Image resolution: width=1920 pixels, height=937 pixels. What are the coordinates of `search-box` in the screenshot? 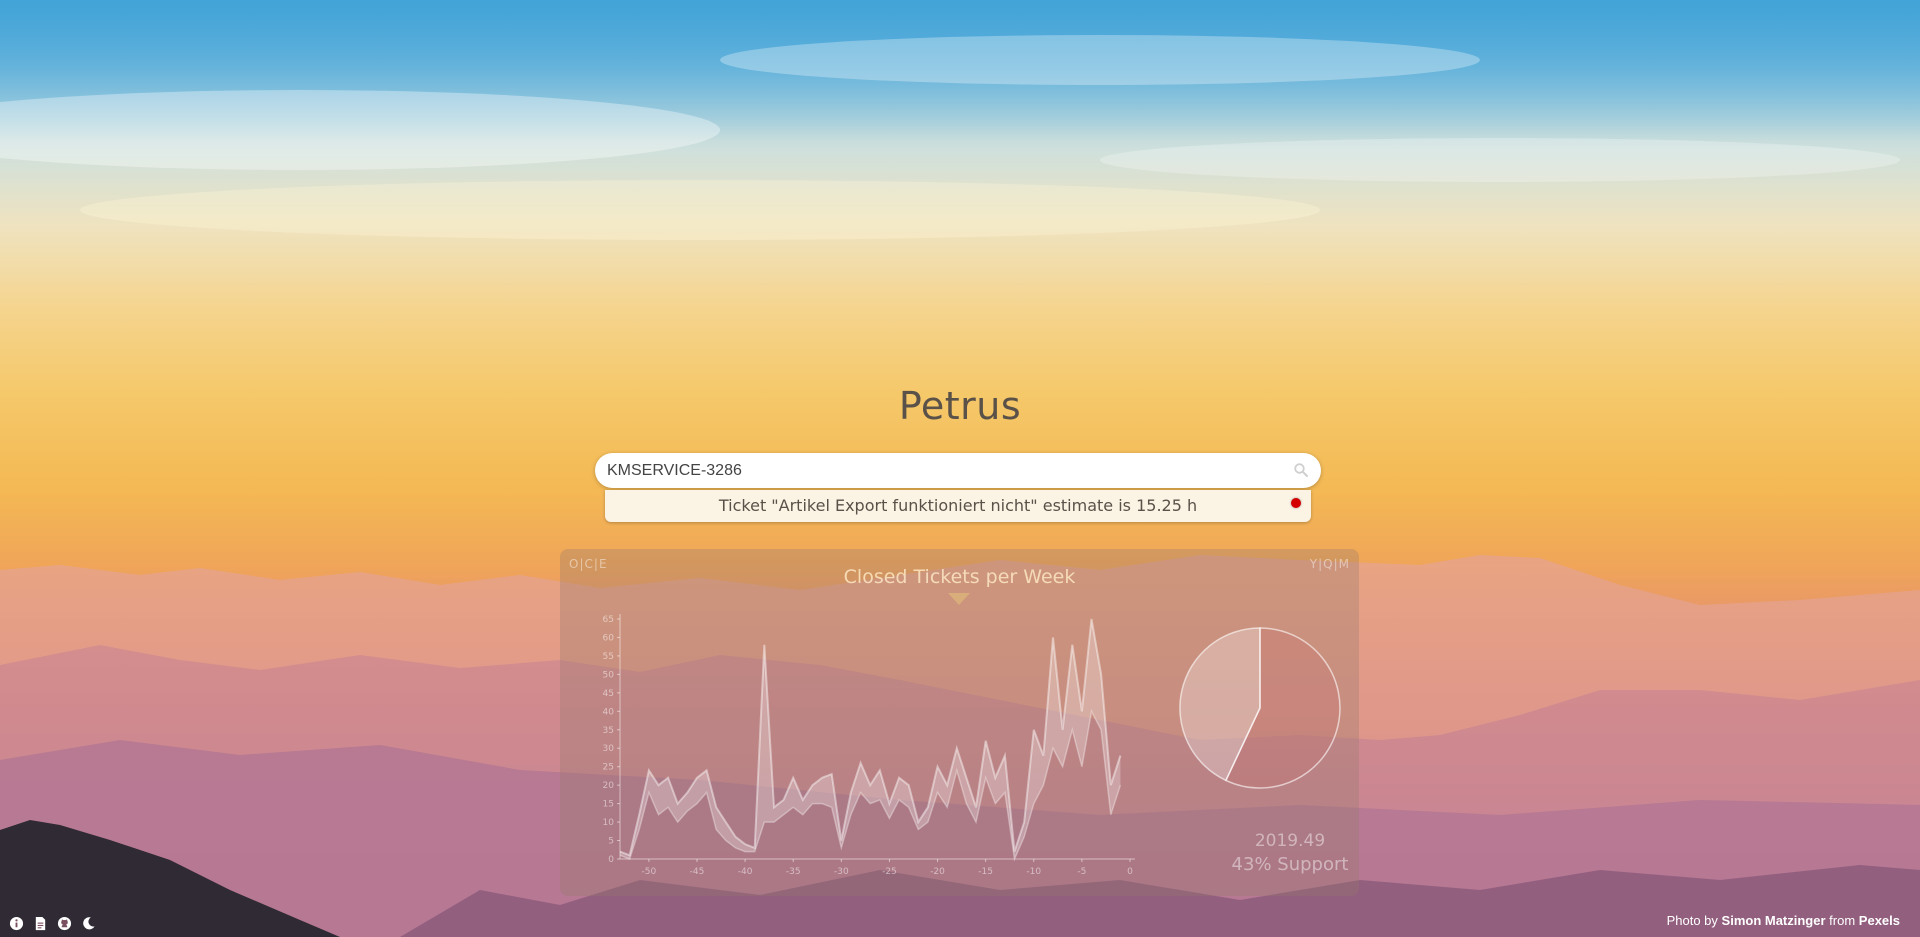 It's located at (958, 470).